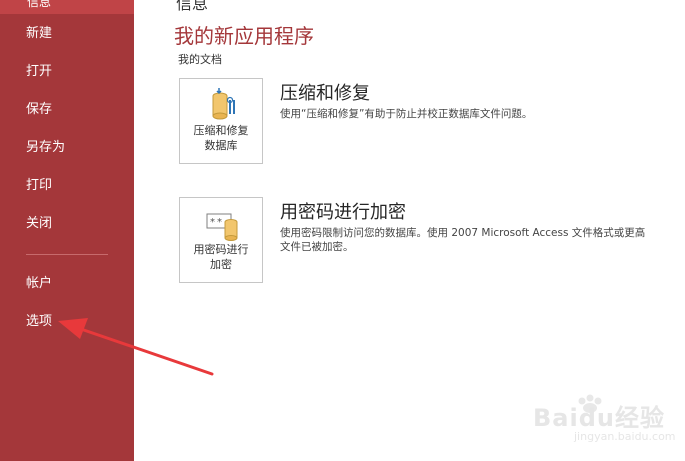 The height and width of the screenshot is (461, 685). Describe the element at coordinates (39, 71) in the screenshot. I see `sidebar-item-label: 打开` at that location.